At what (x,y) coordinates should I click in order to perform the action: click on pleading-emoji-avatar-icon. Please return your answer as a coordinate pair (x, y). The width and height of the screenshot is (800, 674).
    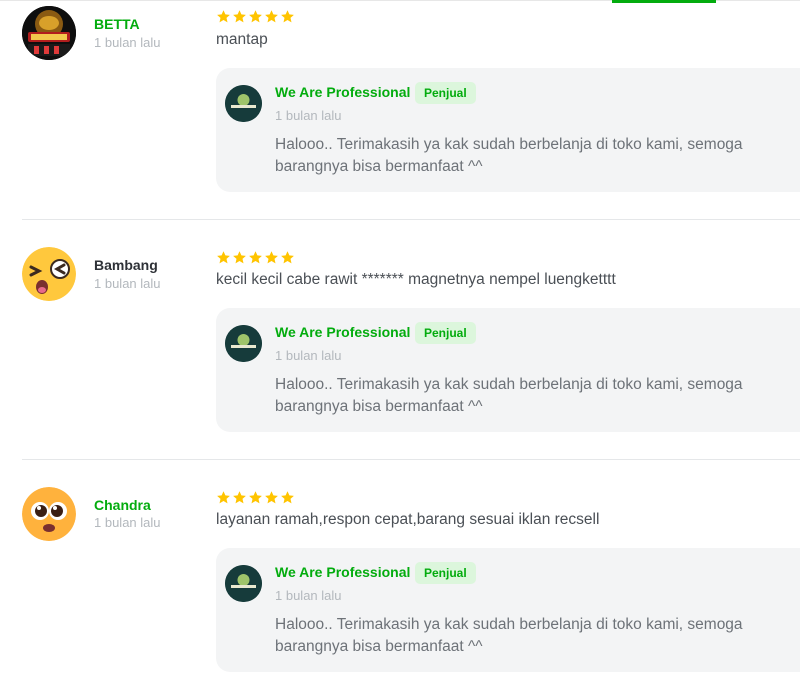
    Looking at the image, I should click on (49, 514).